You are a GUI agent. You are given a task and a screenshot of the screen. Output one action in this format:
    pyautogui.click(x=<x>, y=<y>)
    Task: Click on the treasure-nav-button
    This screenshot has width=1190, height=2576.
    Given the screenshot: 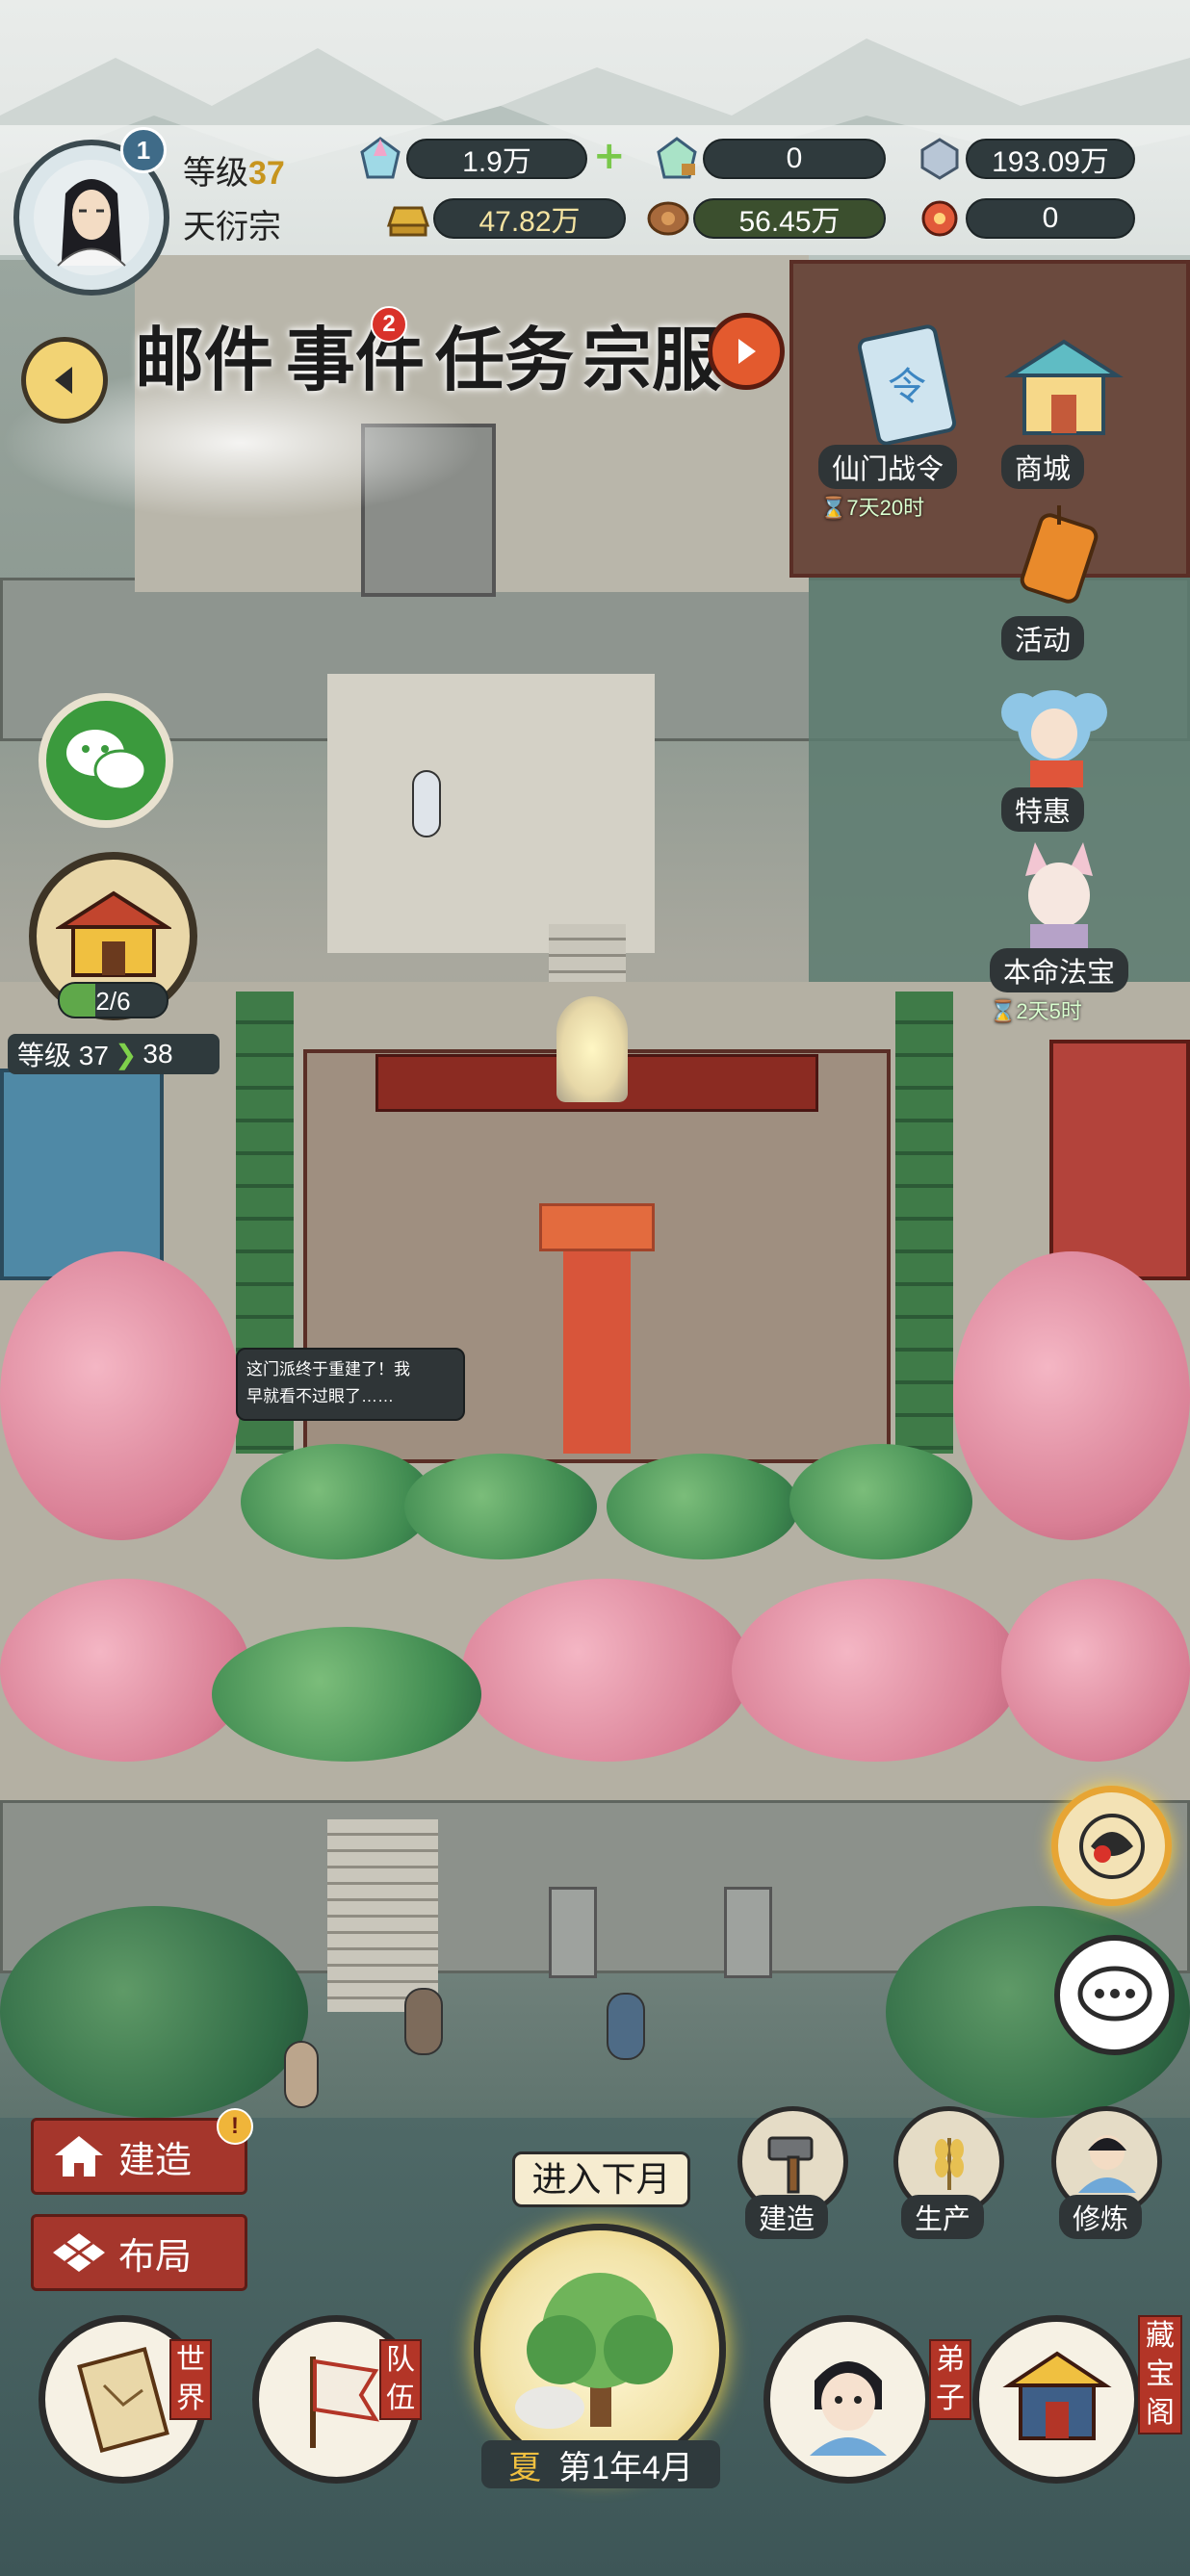 What is the action you would take?
    pyautogui.click(x=1056, y=2399)
    